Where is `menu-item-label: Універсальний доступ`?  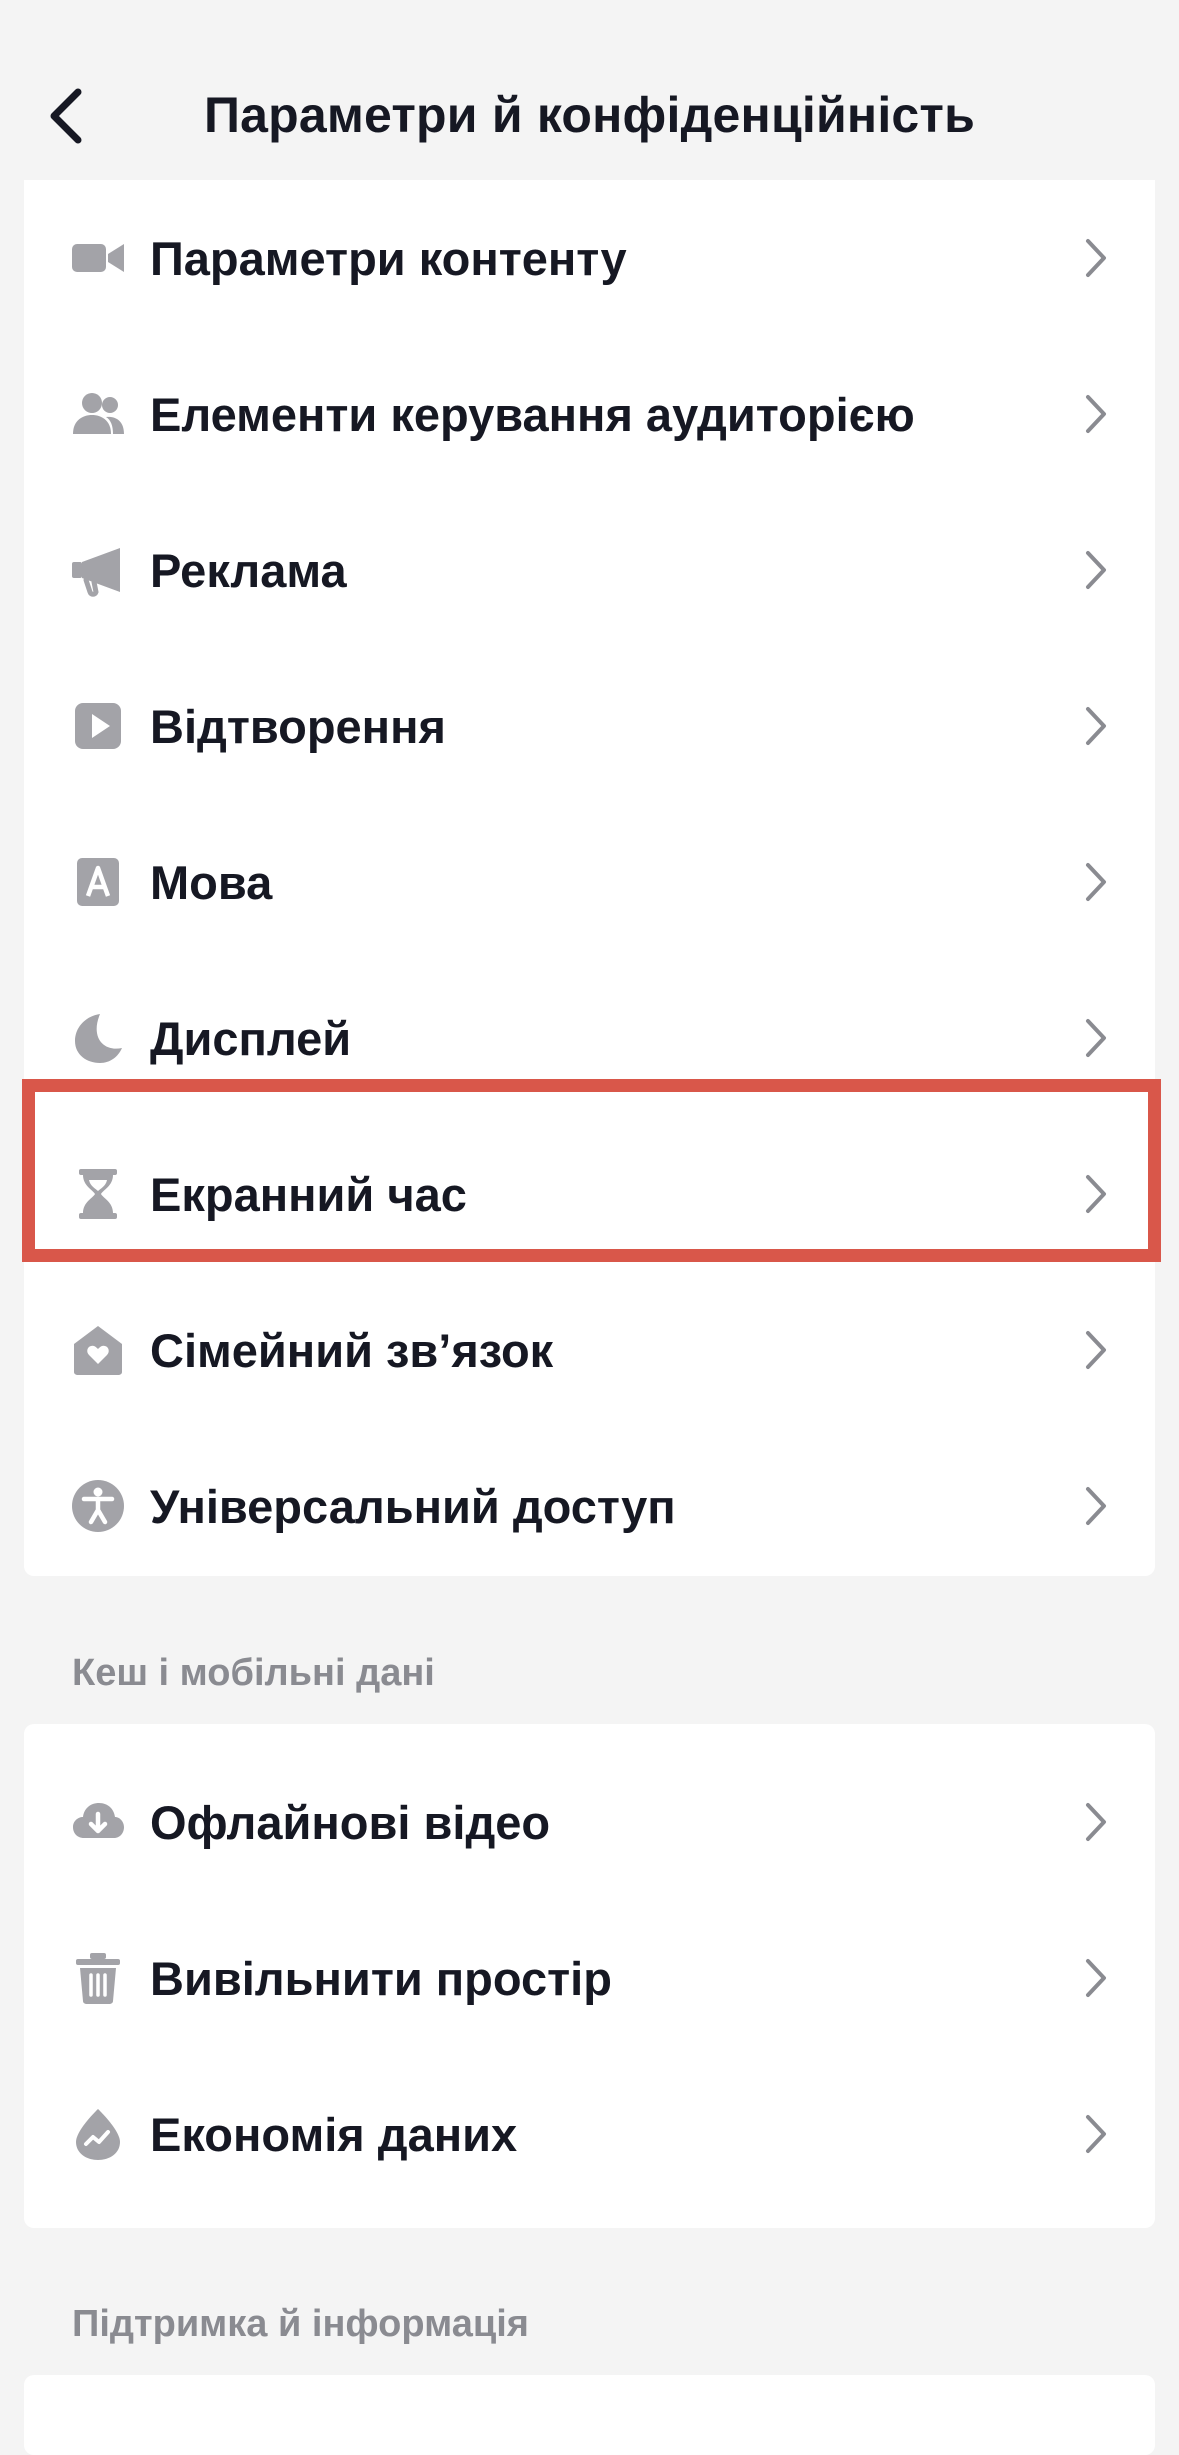 menu-item-label: Універсальний доступ is located at coordinates (413, 1506).